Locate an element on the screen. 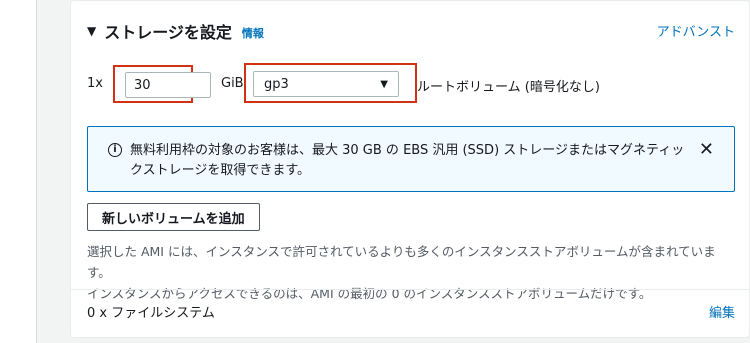 The height and width of the screenshot is (343, 750). divider is located at coordinates (410, 289).